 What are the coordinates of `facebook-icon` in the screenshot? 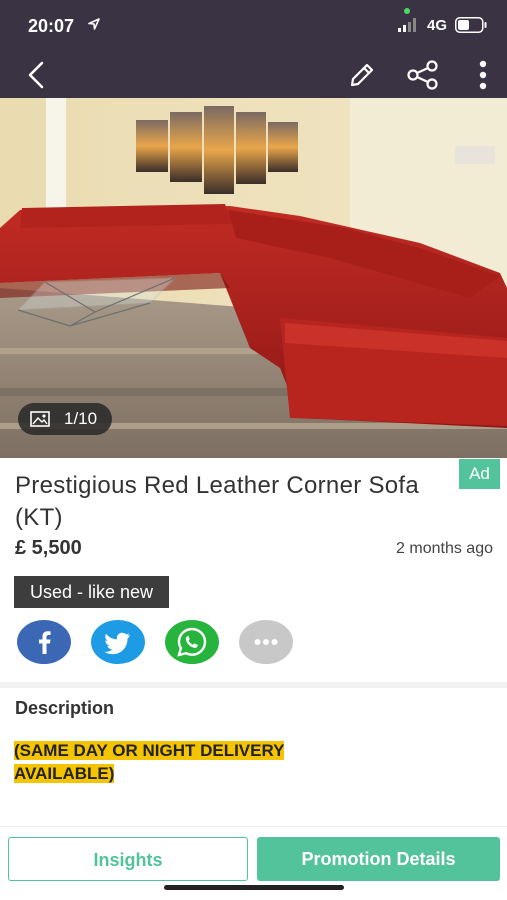 It's located at (44, 642).